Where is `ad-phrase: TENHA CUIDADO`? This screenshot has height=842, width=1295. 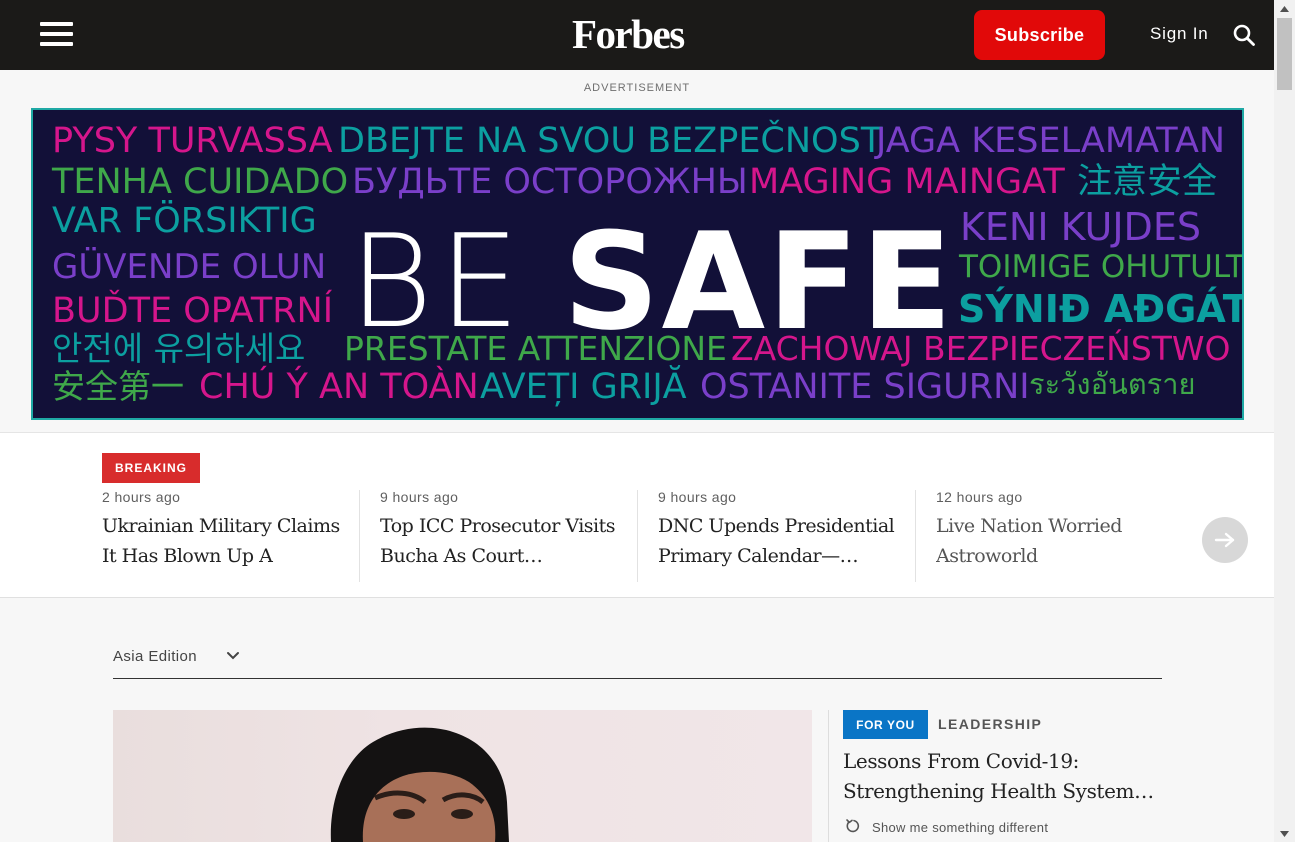 ad-phrase: TENHA CUIDADO is located at coordinates (200, 182).